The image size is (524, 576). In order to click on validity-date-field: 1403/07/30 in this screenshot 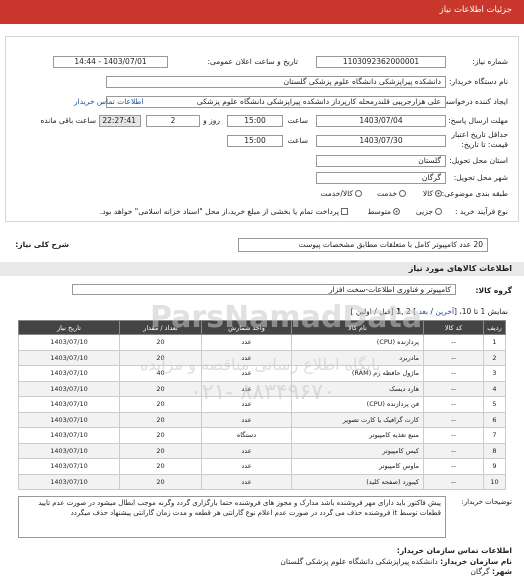, I will do `click(381, 141)`.